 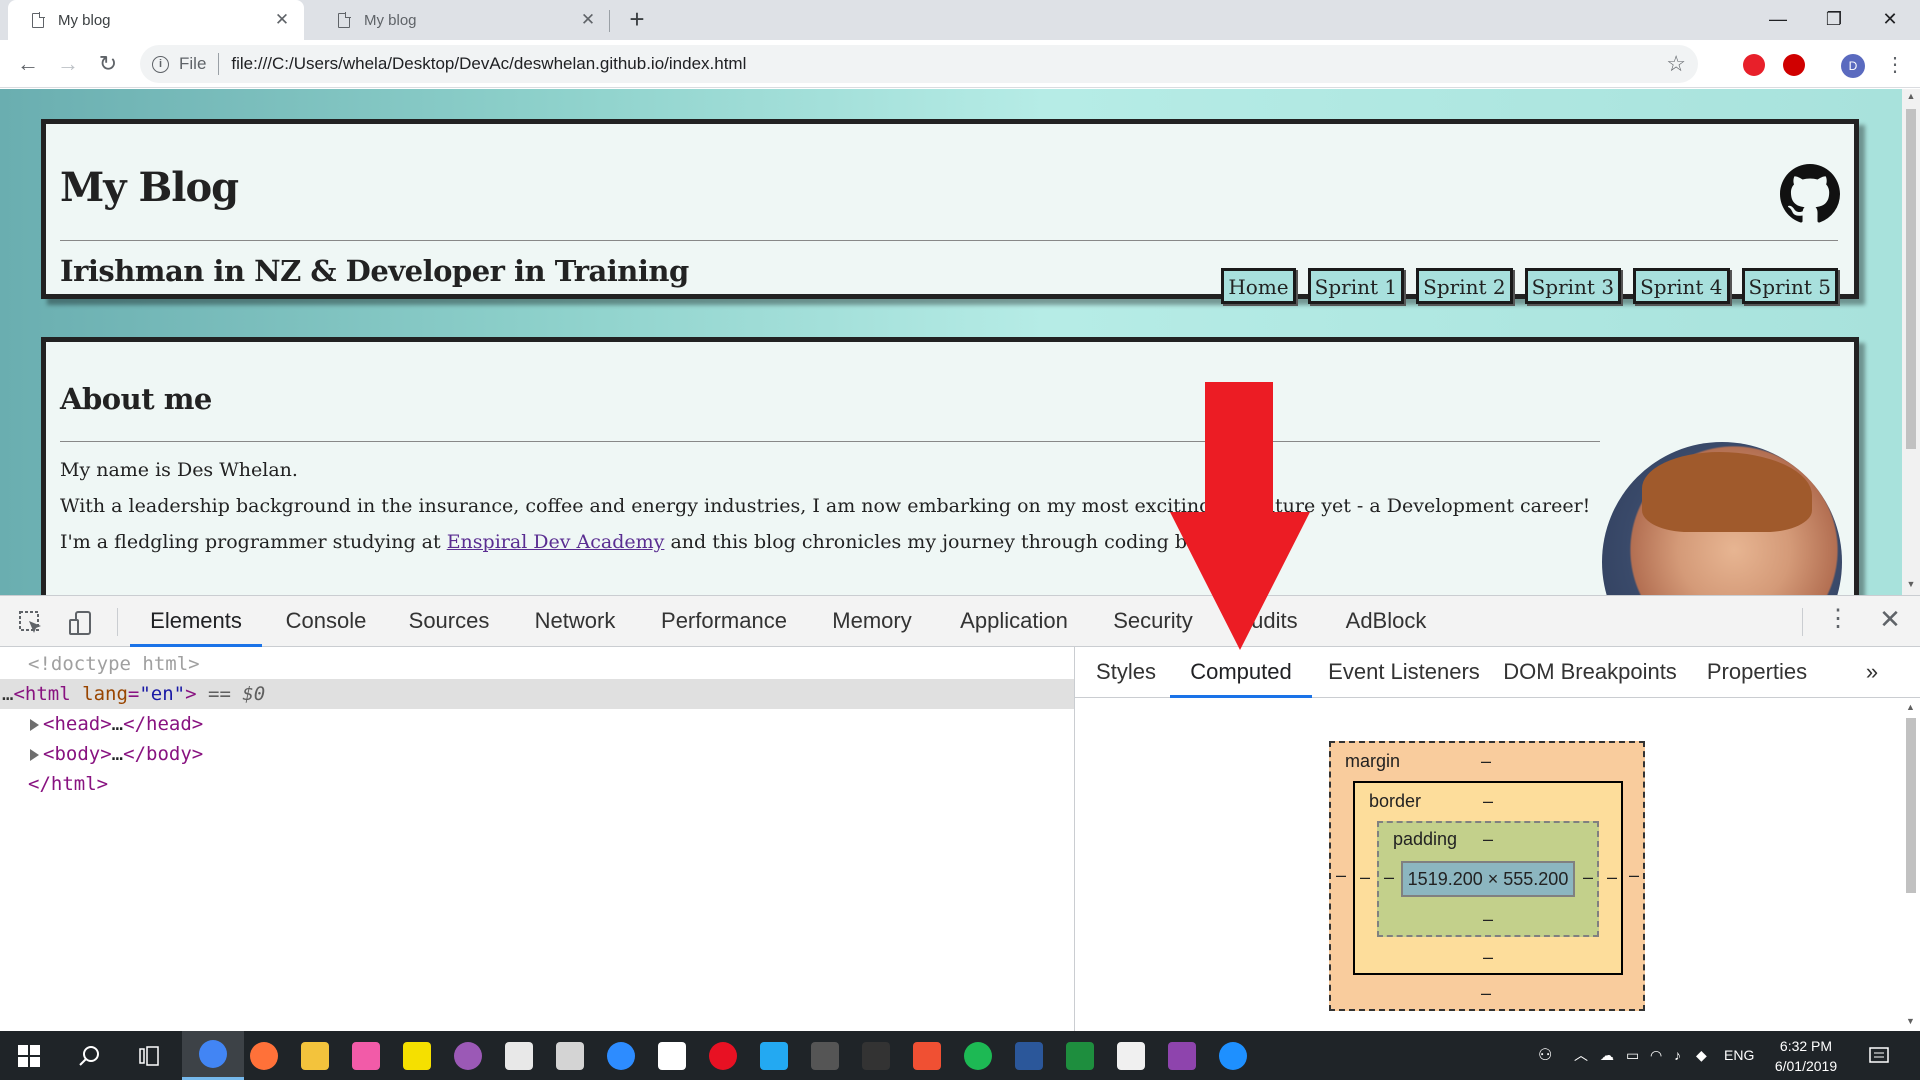 What do you see at coordinates (29, 1056) in the screenshot?
I see `windows-start-icon` at bounding box center [29, 1056].